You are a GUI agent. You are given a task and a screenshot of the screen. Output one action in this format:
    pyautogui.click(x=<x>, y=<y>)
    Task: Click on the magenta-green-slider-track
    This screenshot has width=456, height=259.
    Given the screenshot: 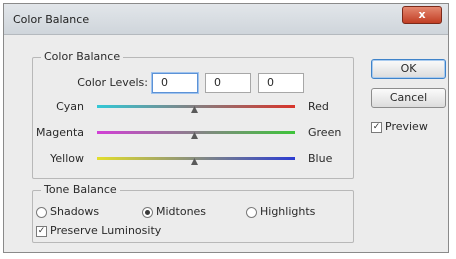 What is the action you would take?
    pyautogui.click(x=196, y=132)
    